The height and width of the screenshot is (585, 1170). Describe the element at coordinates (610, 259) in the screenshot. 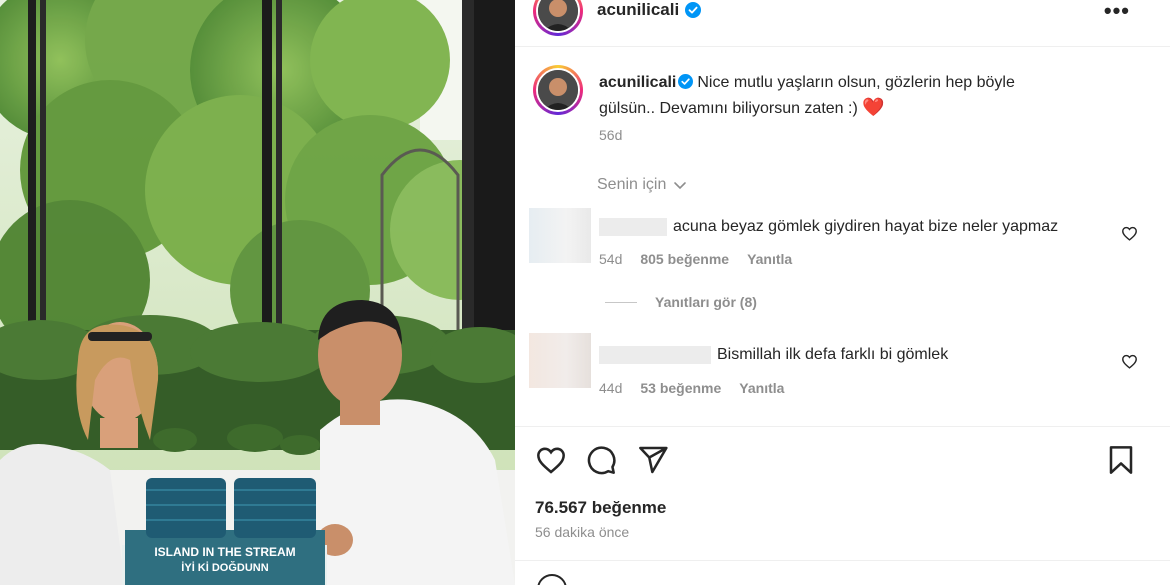

I see `comment-time: 54d` at that location.